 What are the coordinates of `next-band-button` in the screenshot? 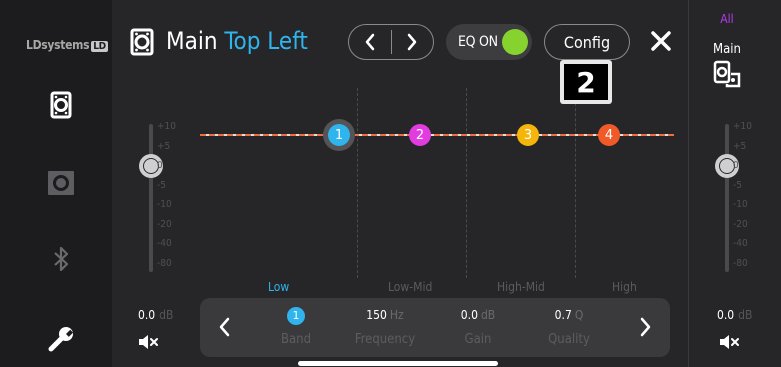 It's located at (646, 327).